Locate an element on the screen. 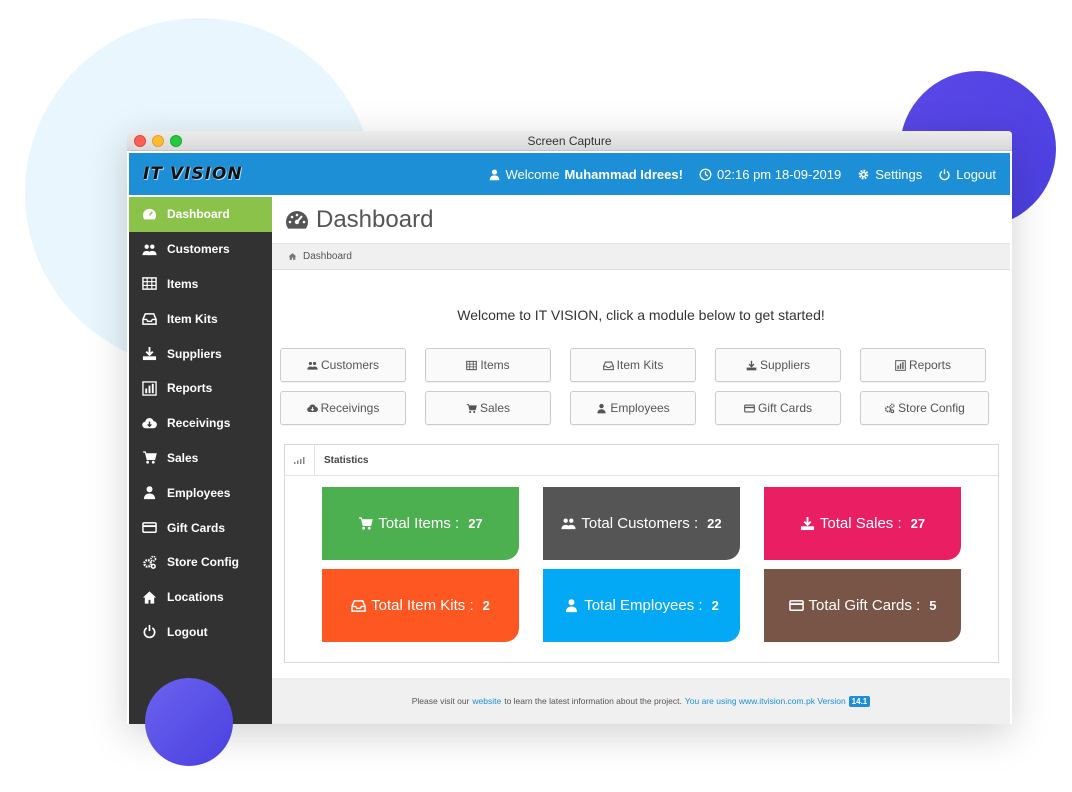  stat-tile-label: Total Items : is located at coordinates (419, 523).